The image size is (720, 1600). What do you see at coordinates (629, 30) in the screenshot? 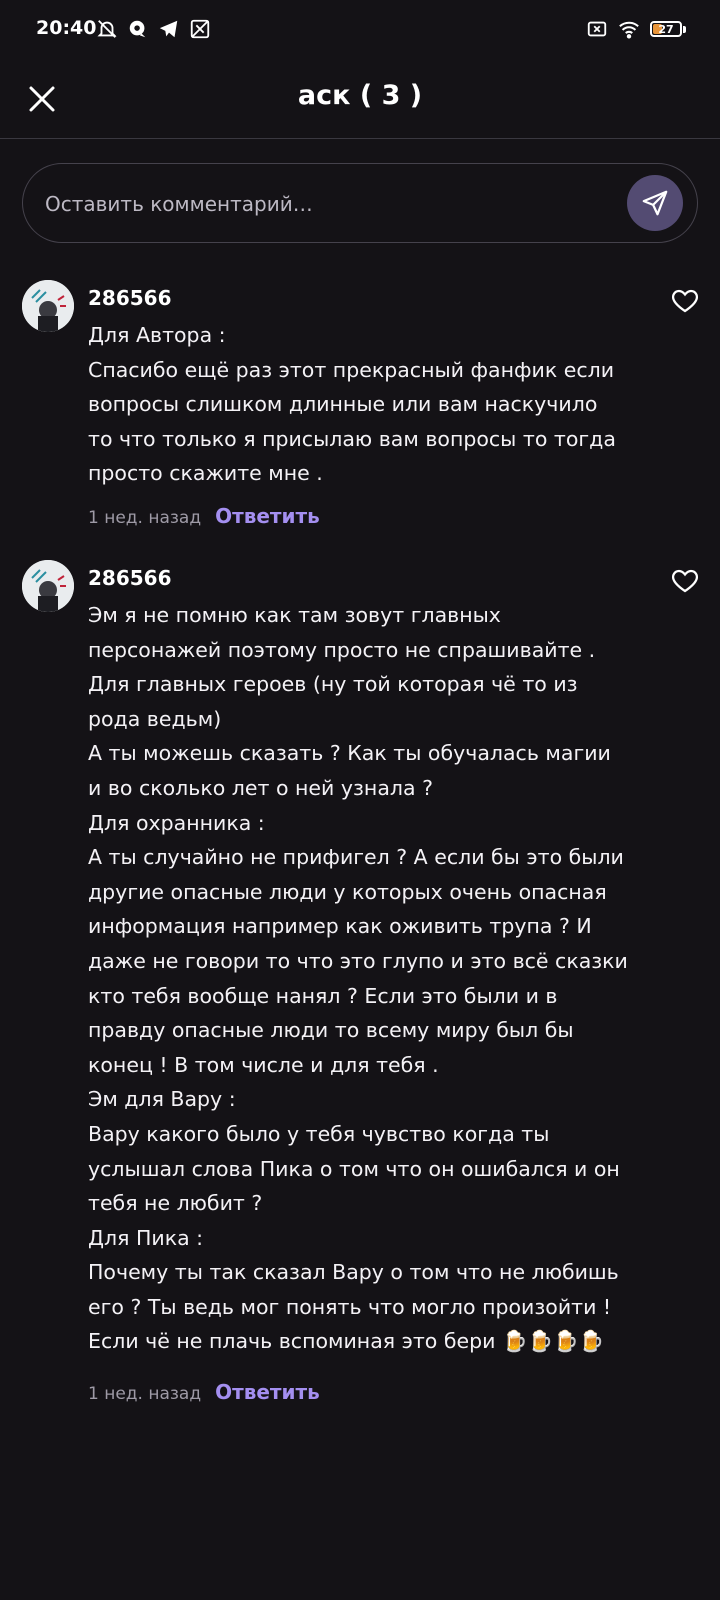
I see `wifi-icon` at bounding box center [629, 30].